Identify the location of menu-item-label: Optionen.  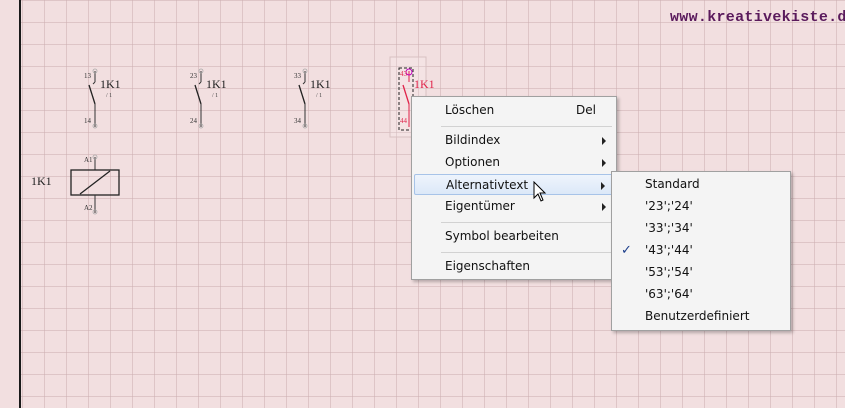
(473, 162).